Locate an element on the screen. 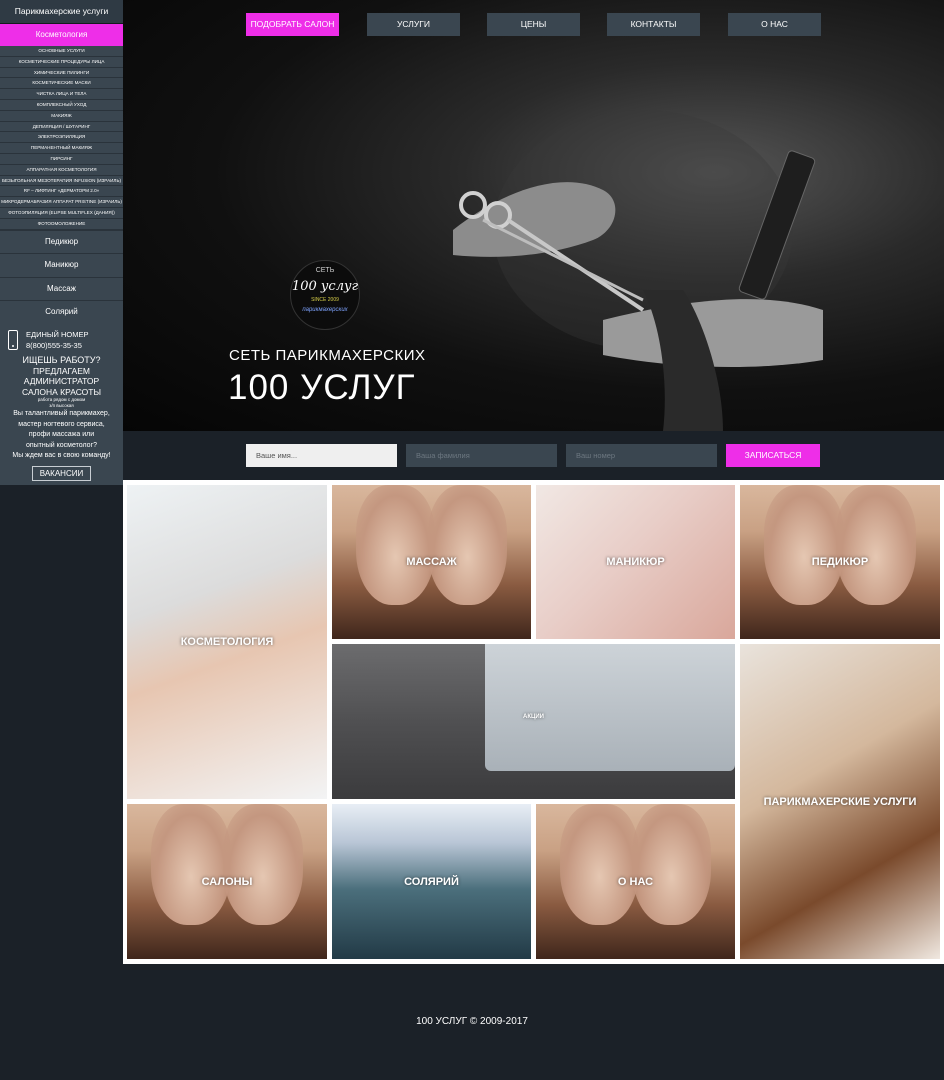 The height and width of the screenshot is (1080, 944). tile-promos: АКЦИИ is located at coordinates (533, 721).